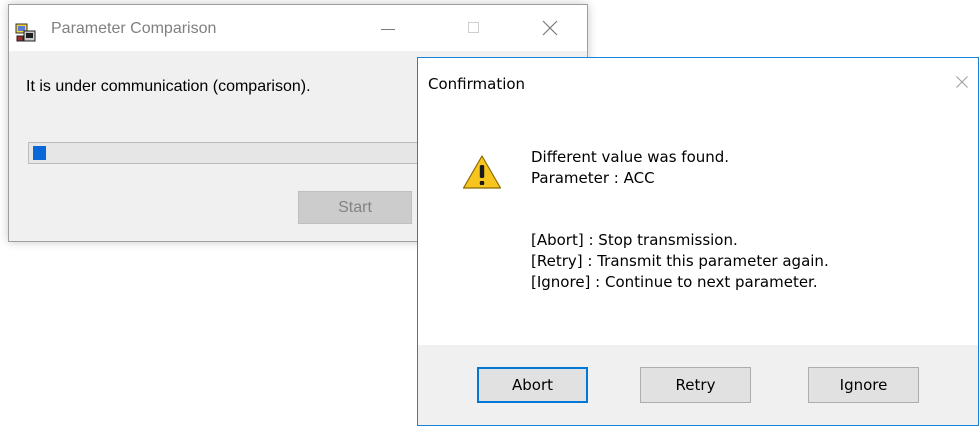  What do you see at coordinates (355, 207) in the screenshot?
I see `start-button: Start` at bounding box center [355, 207].